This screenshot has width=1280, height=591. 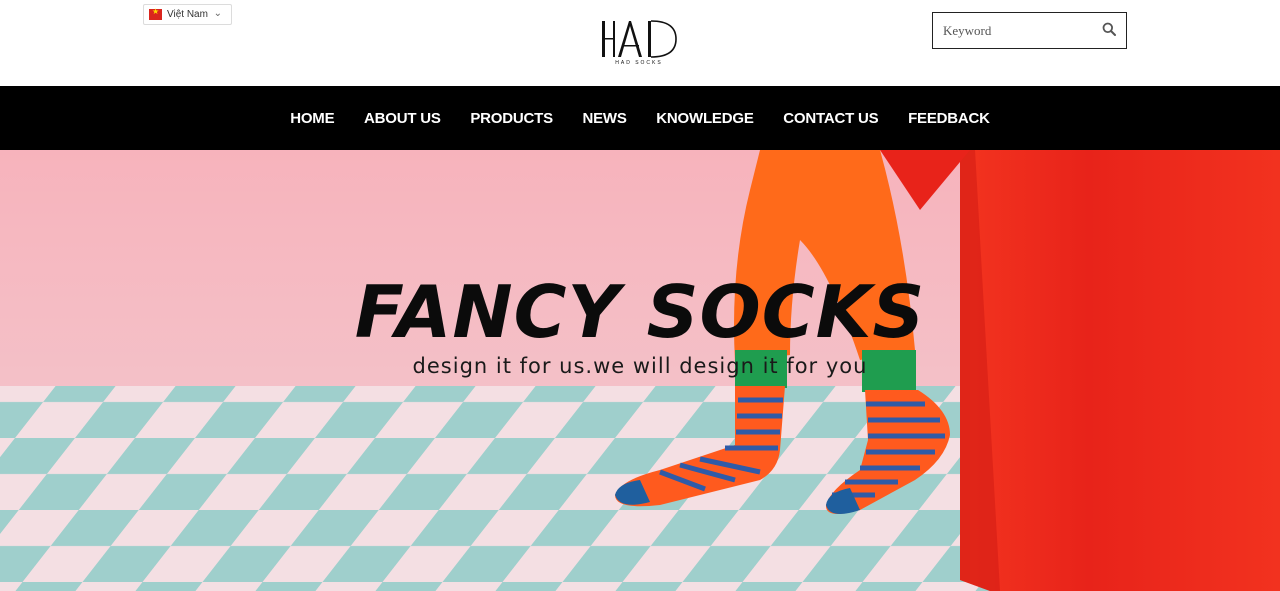 I want to click on language-selector: Việt Nam ⌄, so click(x=187, y=14).